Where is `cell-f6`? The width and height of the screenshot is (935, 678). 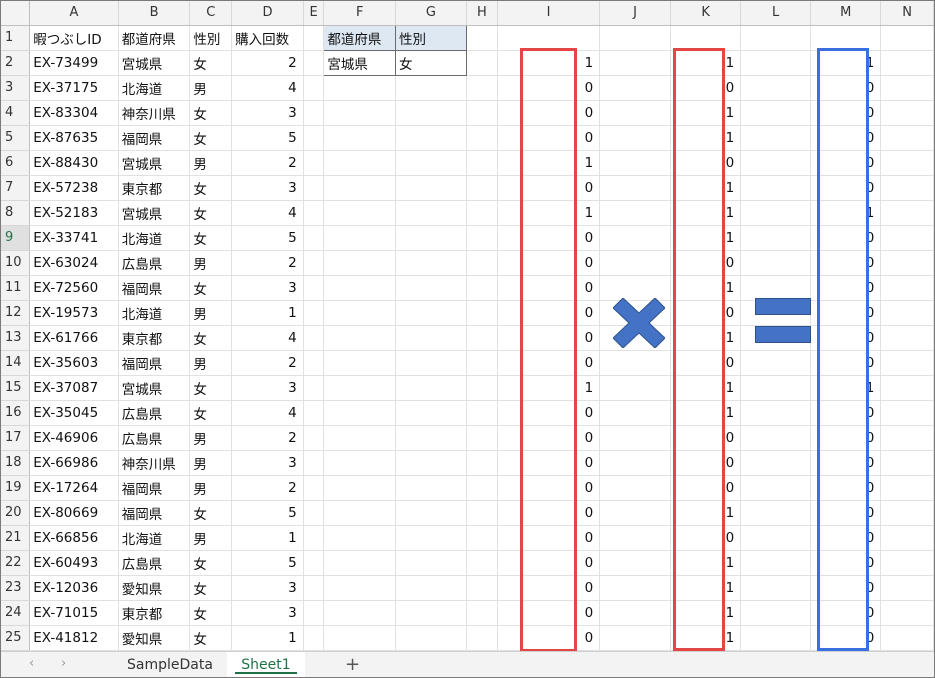 cell-f6 is located at coordinates (359, 163).